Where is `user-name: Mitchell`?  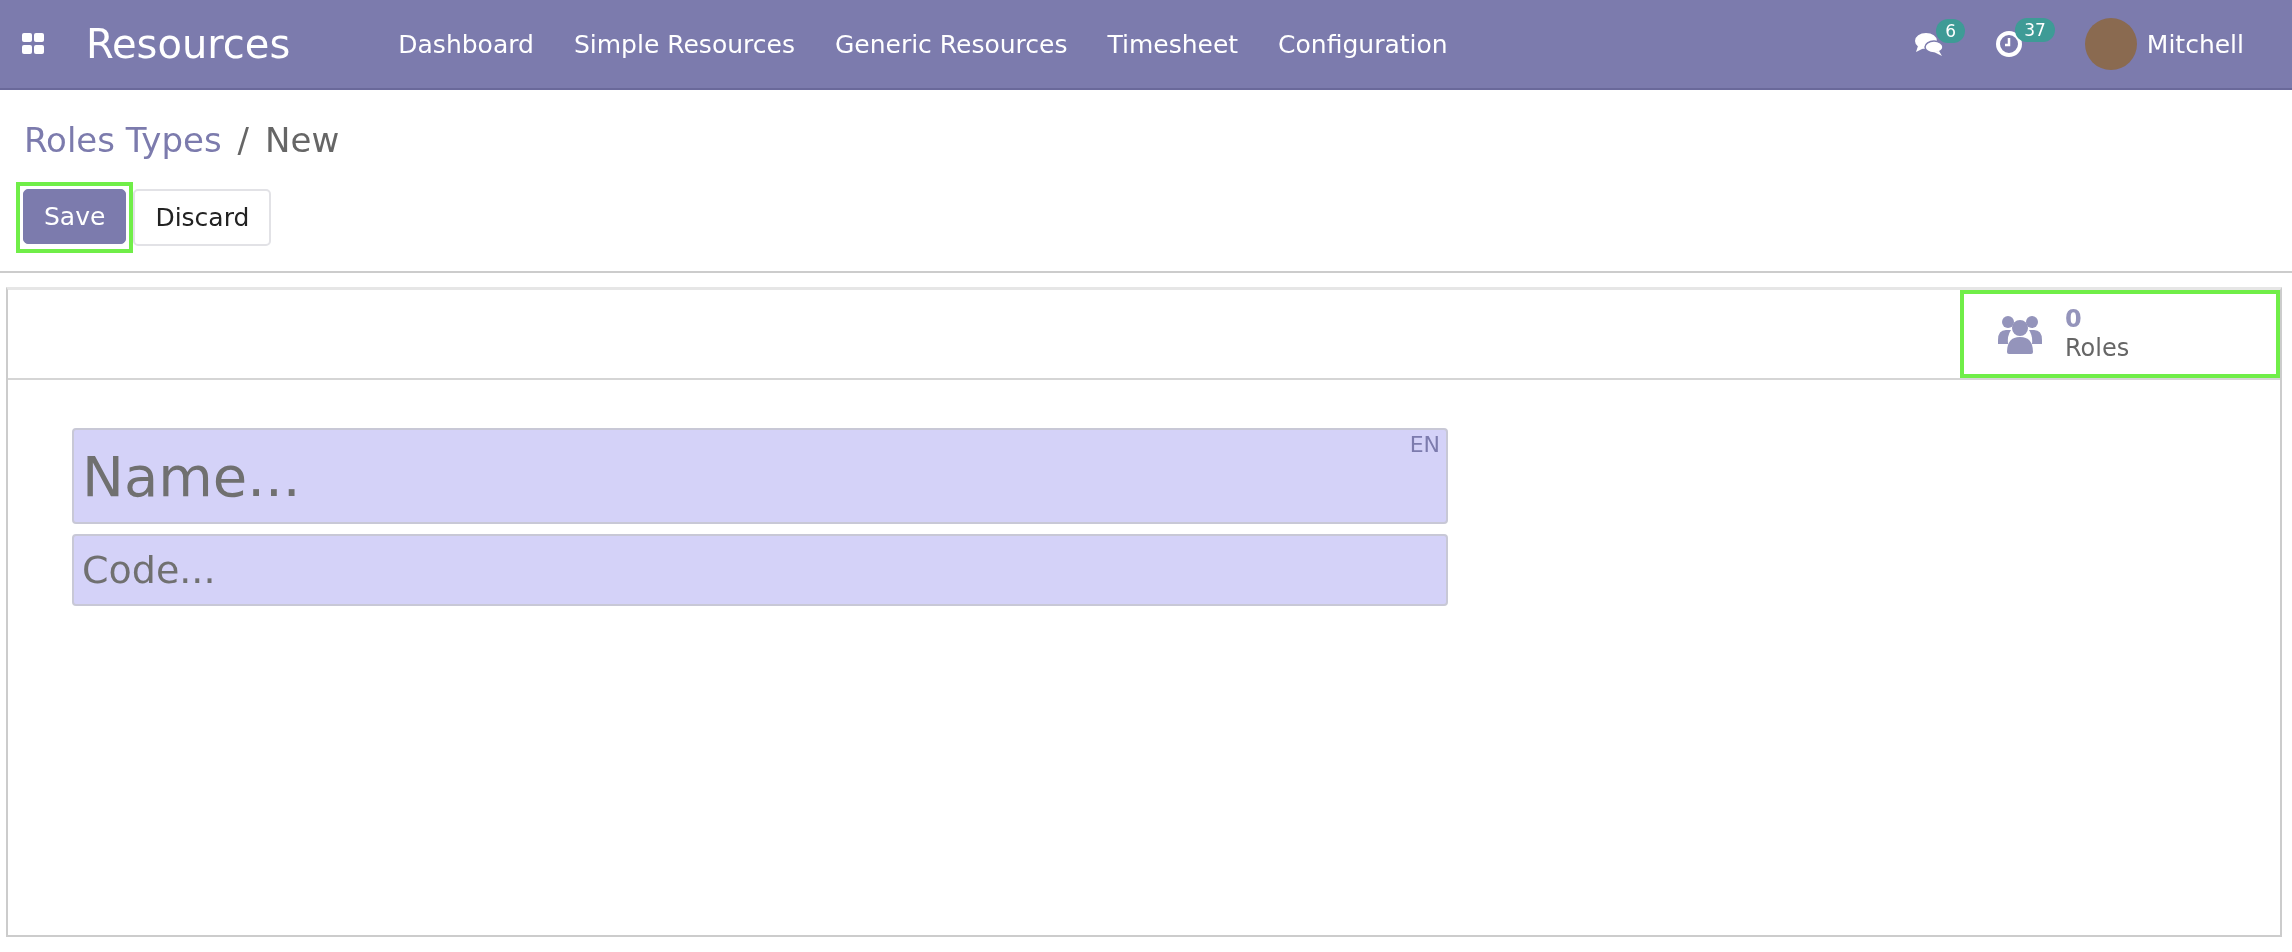
user-name: Mitchell is located at coordinates (2195, 44).